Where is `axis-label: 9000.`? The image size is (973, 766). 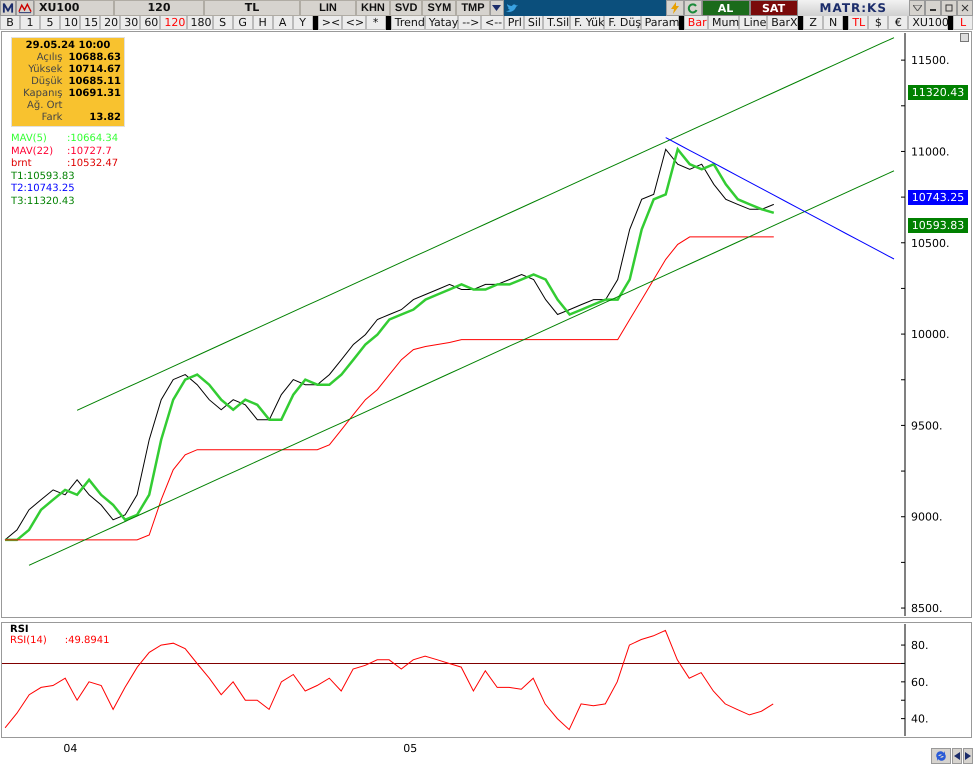 axis-label: 9000. is located at coordinates (926, 517).